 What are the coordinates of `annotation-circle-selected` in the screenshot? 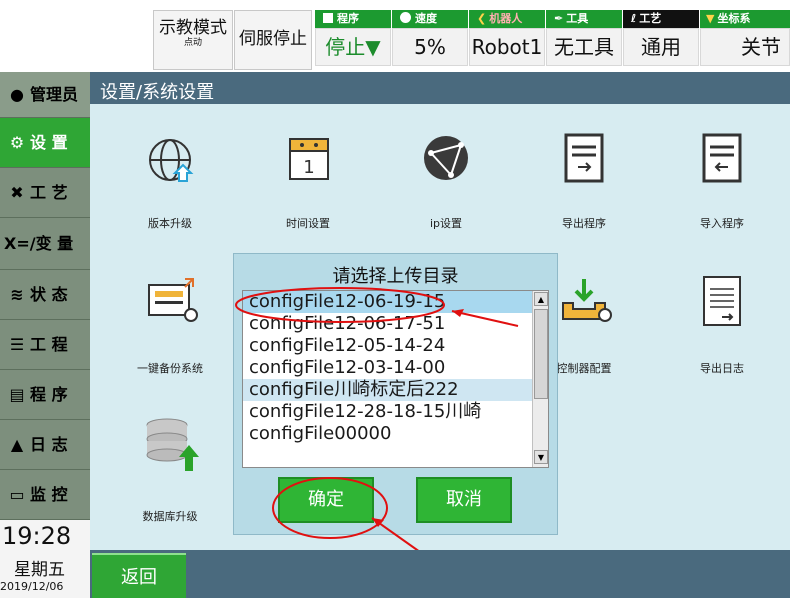 It's located at (340, 305).